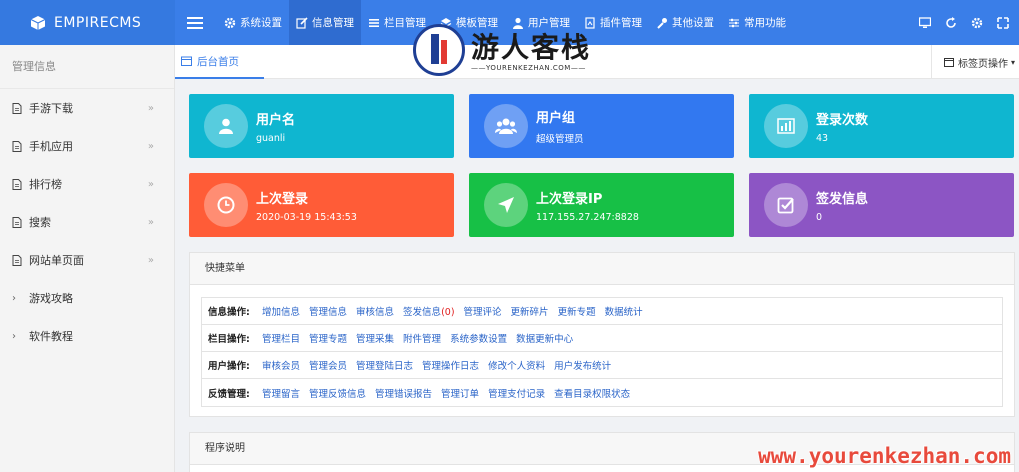 This screenshot has width=1019, height=472. Describe the element at coordinates (271, 138) in the screenshot. I see `card-value: guanli` at that location.